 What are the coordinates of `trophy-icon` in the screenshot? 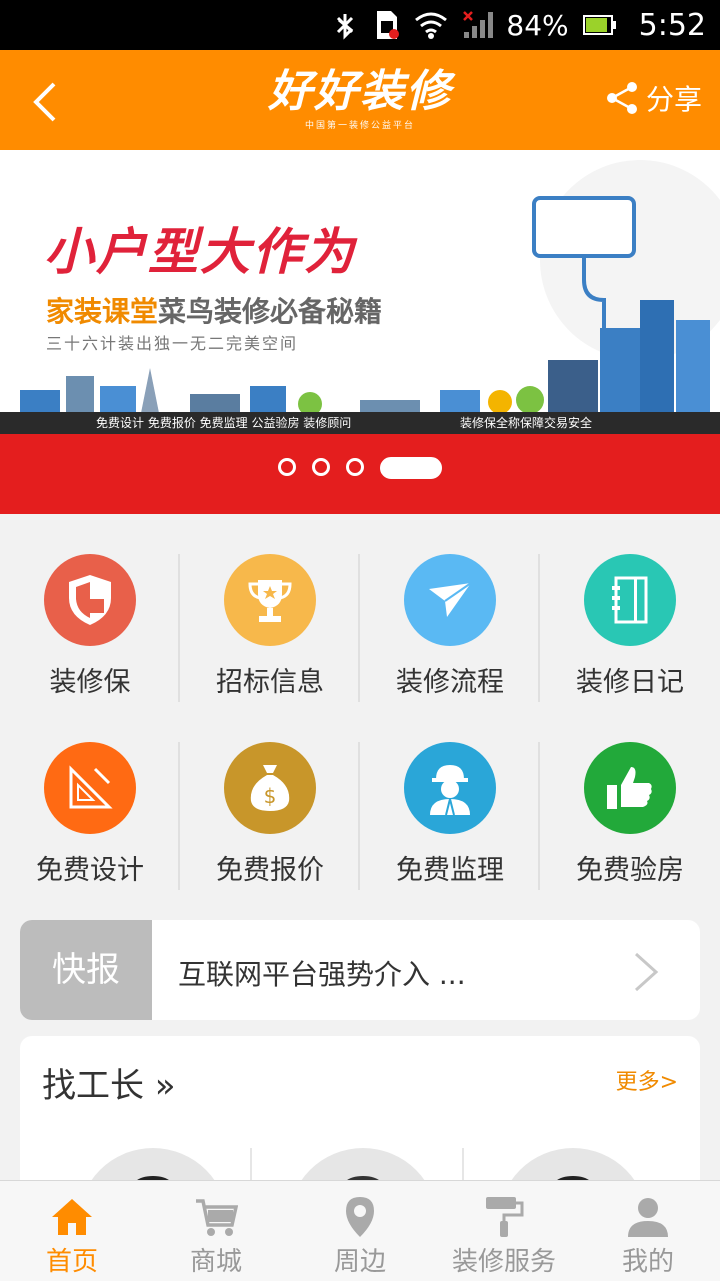 It's located at (270, 601).